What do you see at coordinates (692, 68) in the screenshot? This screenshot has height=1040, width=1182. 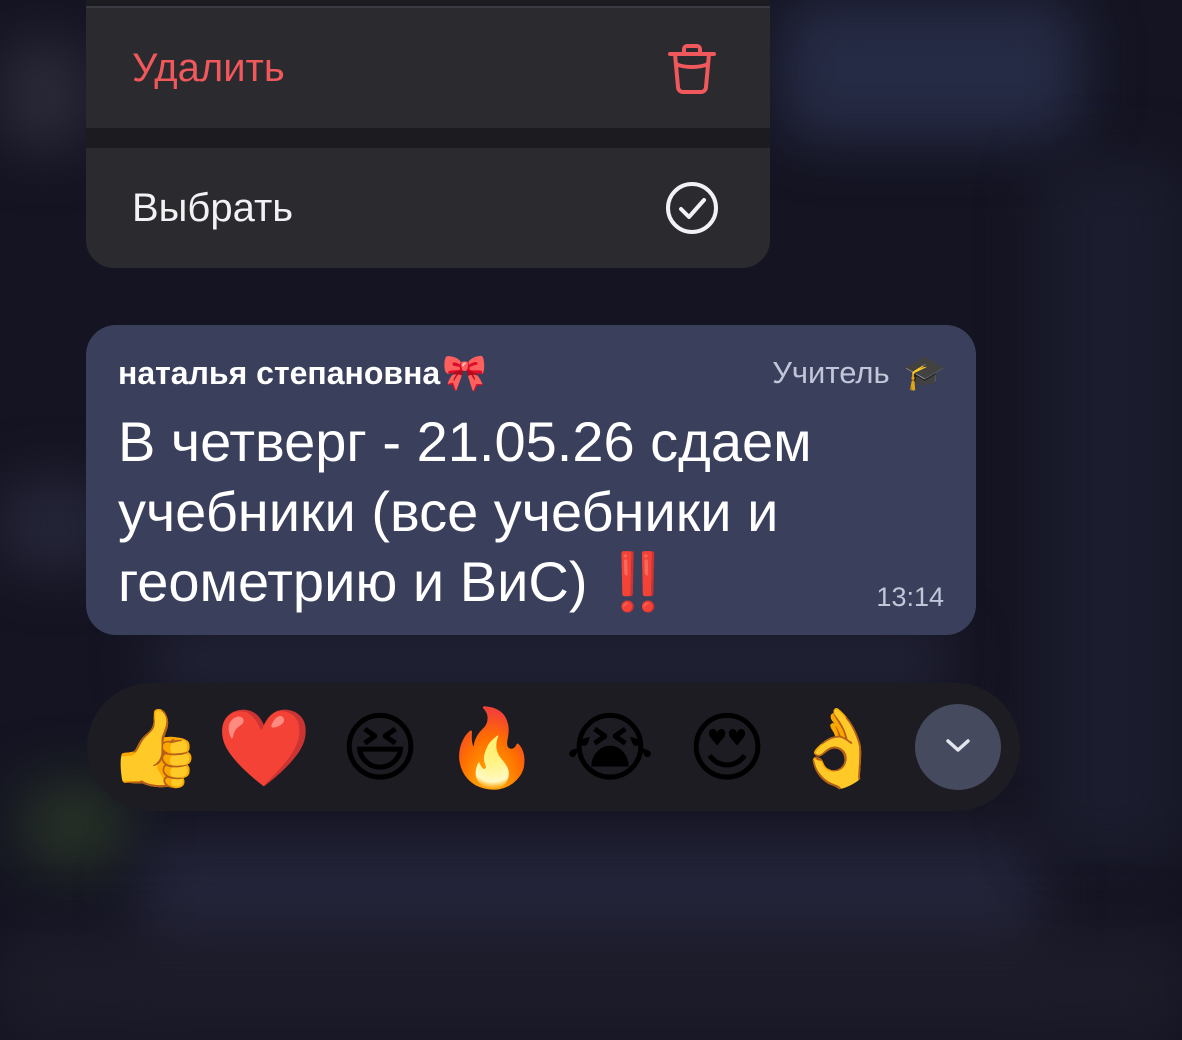 I see `trash-icon` at bounding box center [692, 68].